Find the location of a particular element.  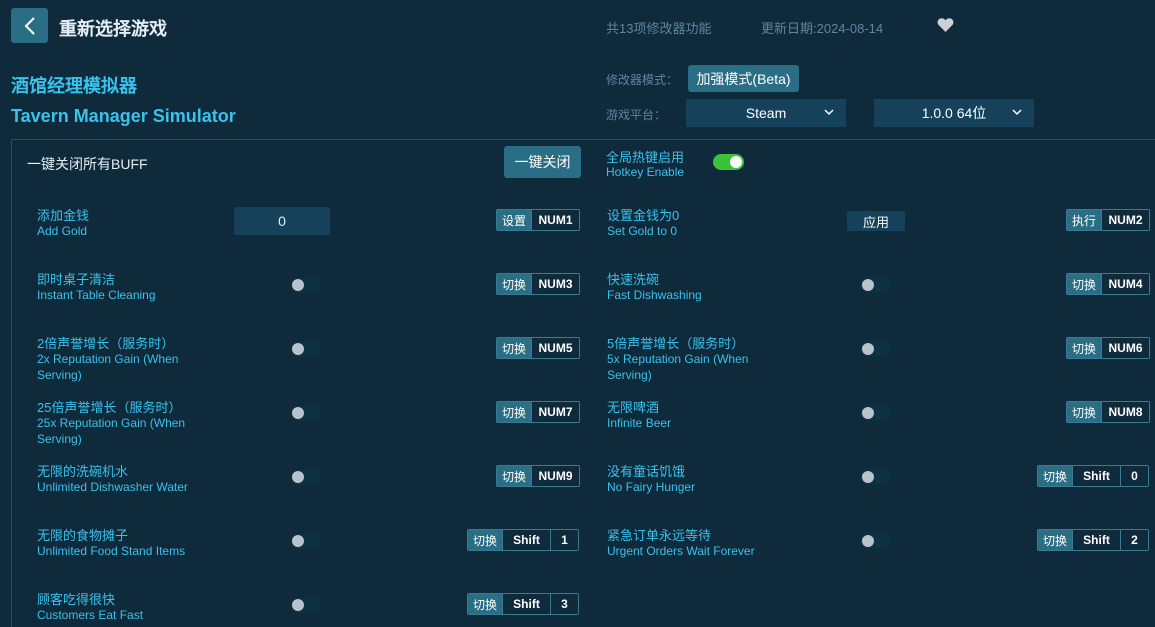

feature-label-cn: 无限啤酒 is located at coordinates (633, 407).